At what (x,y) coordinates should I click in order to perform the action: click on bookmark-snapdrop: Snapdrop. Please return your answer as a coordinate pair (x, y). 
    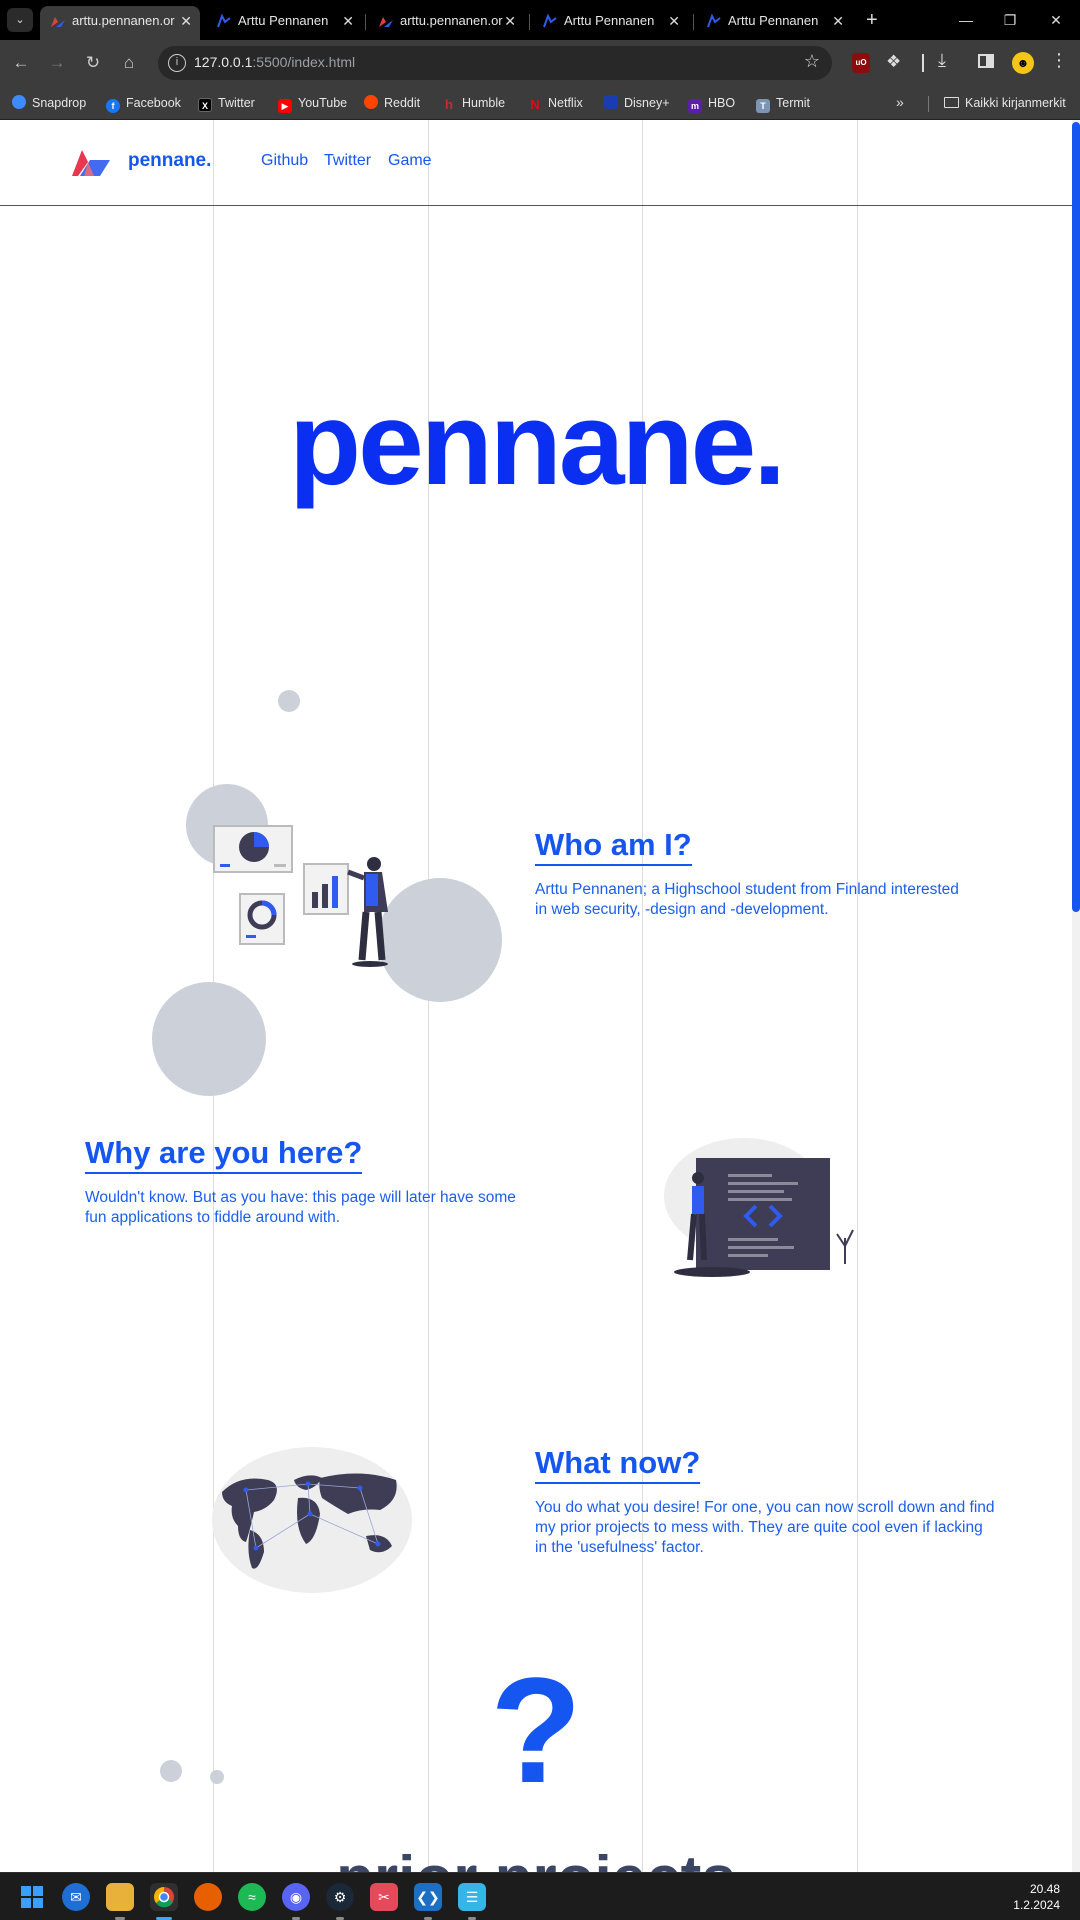
    Looking at the image, I should click on (49, 103).